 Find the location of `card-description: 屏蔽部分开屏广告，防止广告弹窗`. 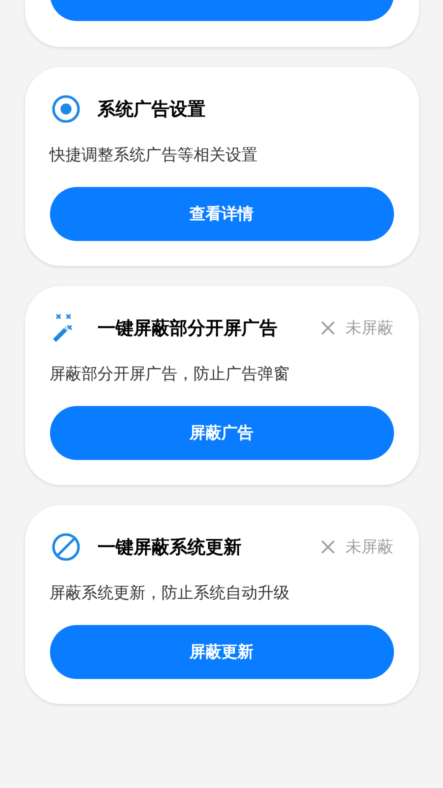

card-description: 屏蔽部分开屏广告，防止广告弹窗 is located at coordinates (170, 374).